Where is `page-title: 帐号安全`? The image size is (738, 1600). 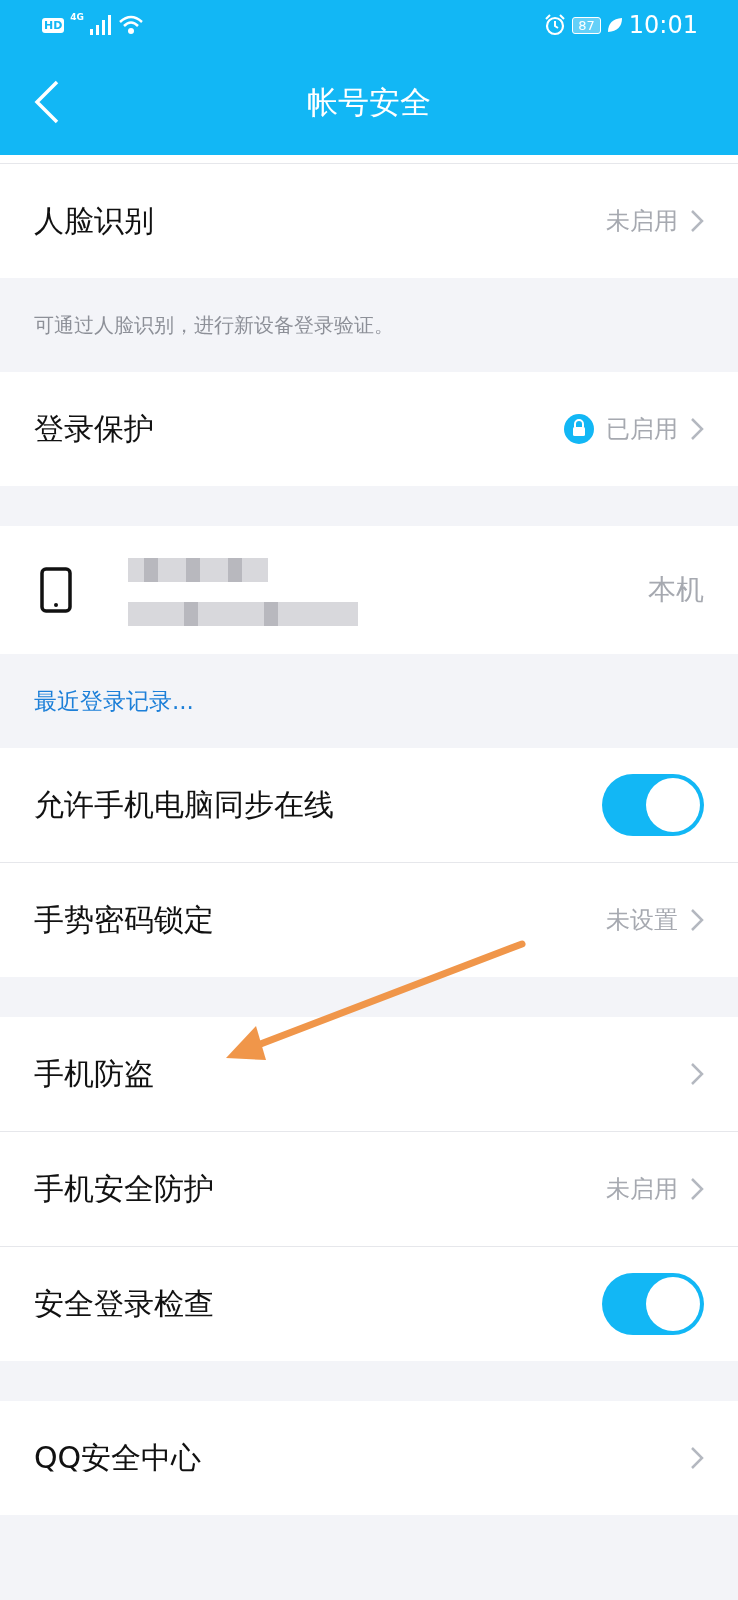 page-title: 帐号安全 is located at coordinates (369, 102).